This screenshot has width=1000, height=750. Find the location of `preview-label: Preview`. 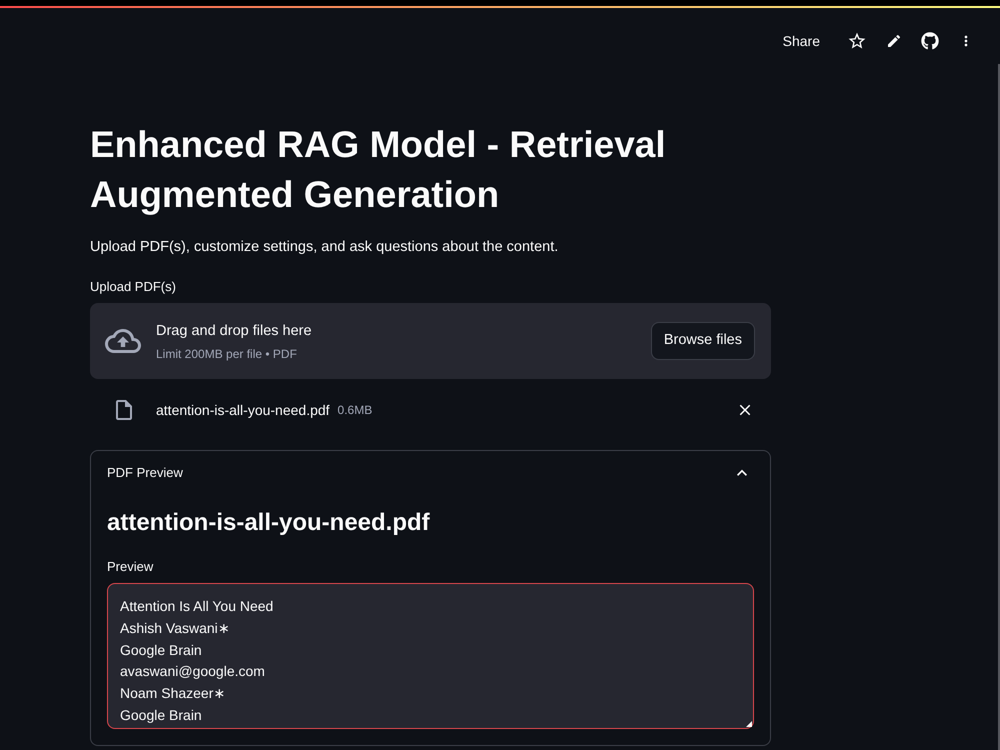

preview-label: Preview is located at coordinates (130, 567).